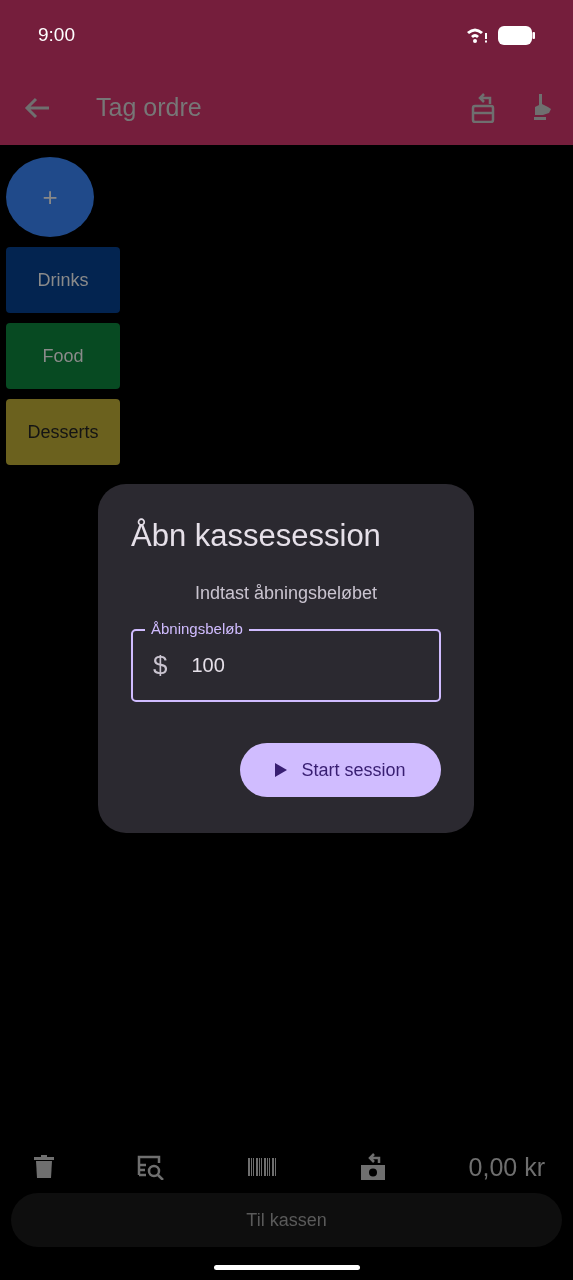 This screenshot has width=573, height=1280. I want to click on start-session-button: Start session, so click(340, 770).